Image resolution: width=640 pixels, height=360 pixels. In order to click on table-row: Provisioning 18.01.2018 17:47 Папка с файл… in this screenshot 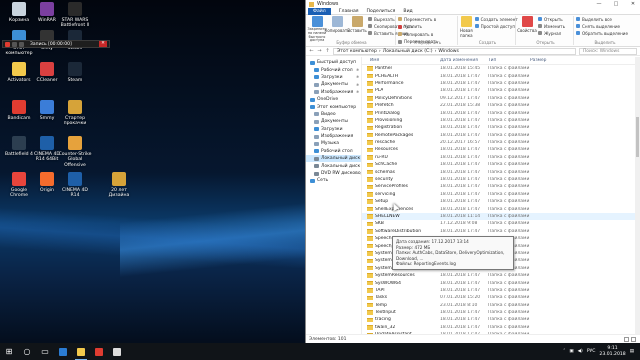, I will do `click(501, 120)`.